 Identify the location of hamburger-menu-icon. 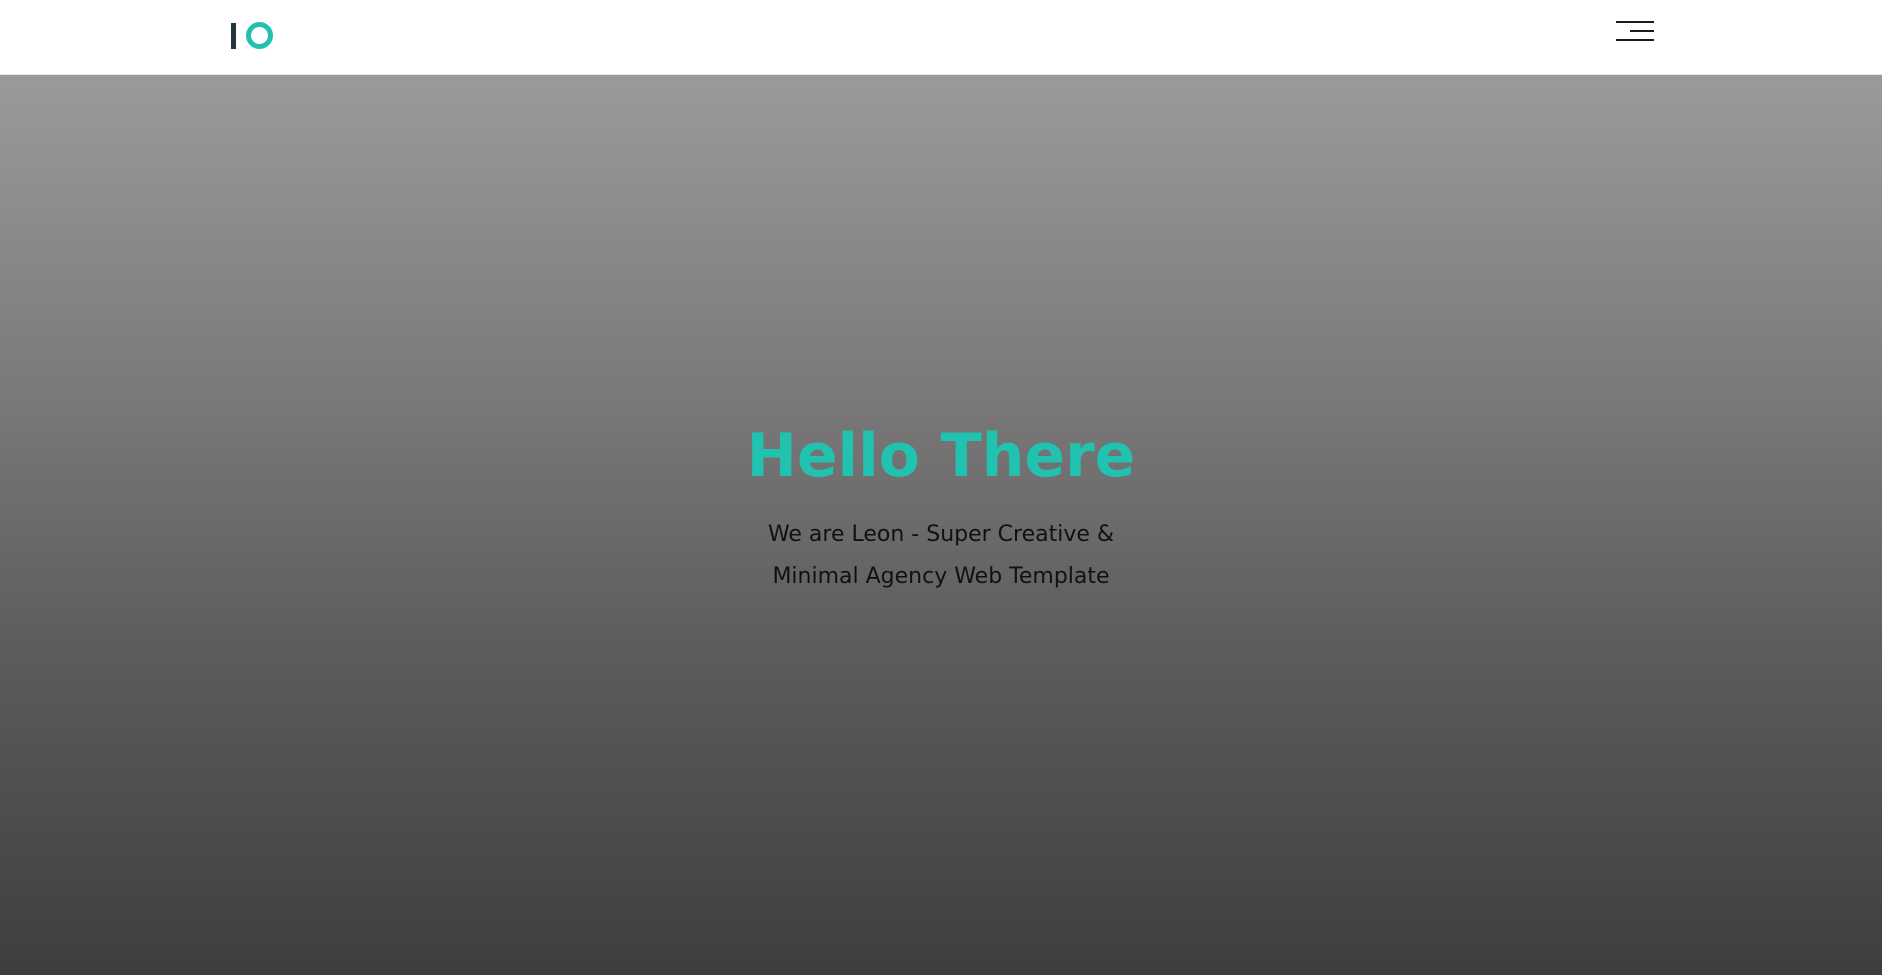
(1634, 32).